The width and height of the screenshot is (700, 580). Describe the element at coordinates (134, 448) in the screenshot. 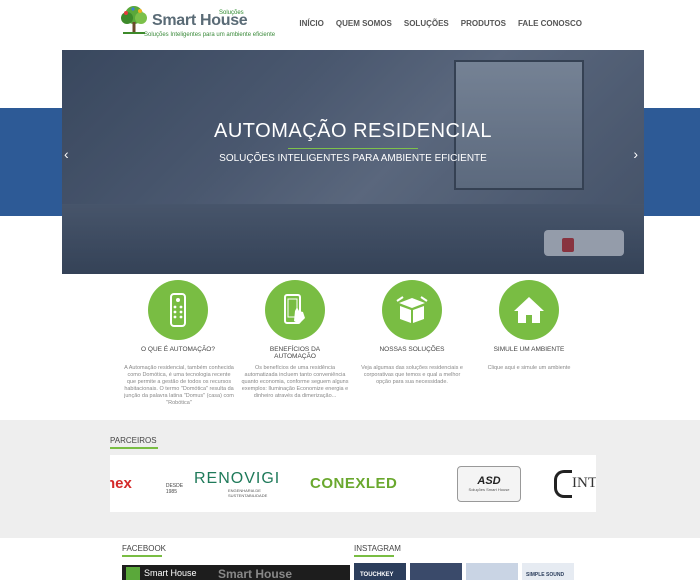

I see `parceiros-underline` at that location.